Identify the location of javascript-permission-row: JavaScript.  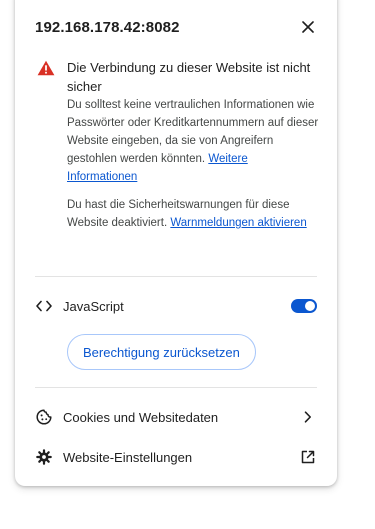
(176, 306).